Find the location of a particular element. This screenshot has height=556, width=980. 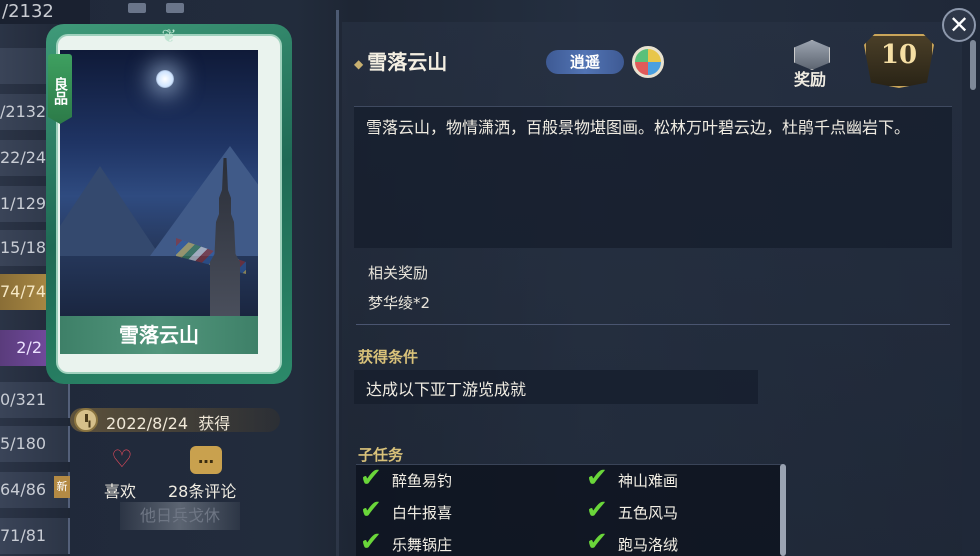

category-tag: 逍遥 is located at coordinates (585, 62).